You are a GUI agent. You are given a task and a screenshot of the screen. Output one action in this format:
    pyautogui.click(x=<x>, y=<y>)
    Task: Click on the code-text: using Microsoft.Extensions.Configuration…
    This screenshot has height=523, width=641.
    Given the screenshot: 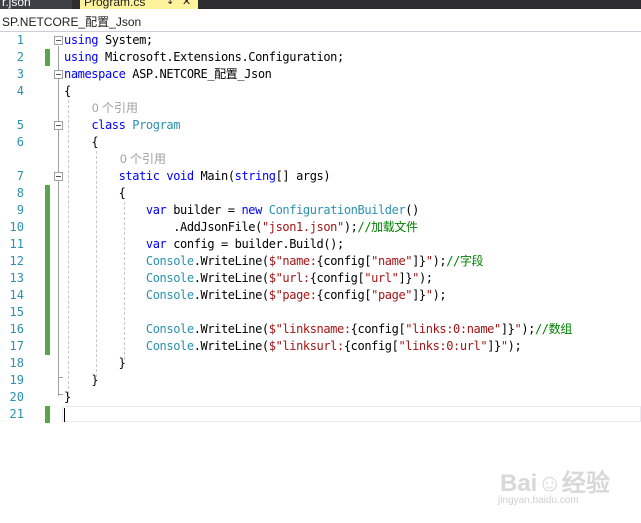 What is the action you would take?
    pyautogui.click(x=204, y=57)
    